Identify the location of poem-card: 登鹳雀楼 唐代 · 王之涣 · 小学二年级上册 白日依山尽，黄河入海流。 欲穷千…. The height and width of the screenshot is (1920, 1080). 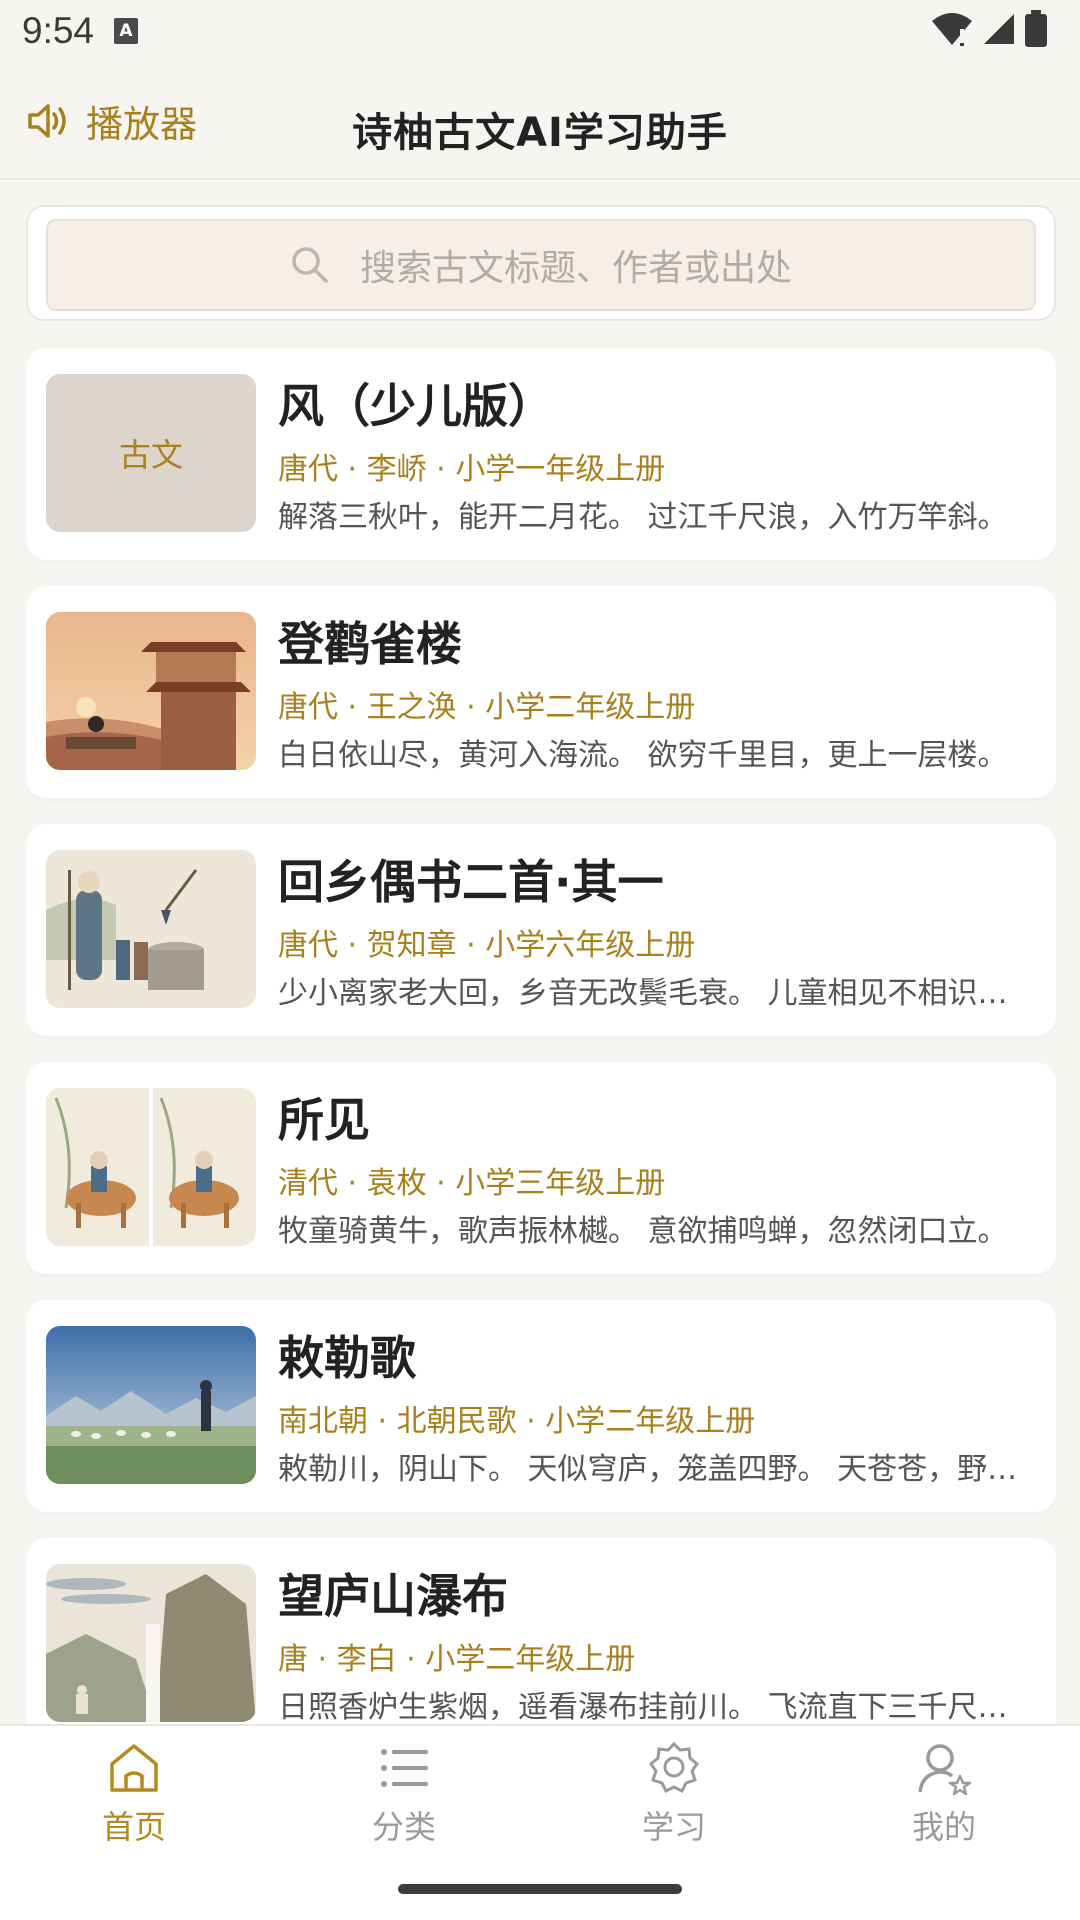
(541, 692).